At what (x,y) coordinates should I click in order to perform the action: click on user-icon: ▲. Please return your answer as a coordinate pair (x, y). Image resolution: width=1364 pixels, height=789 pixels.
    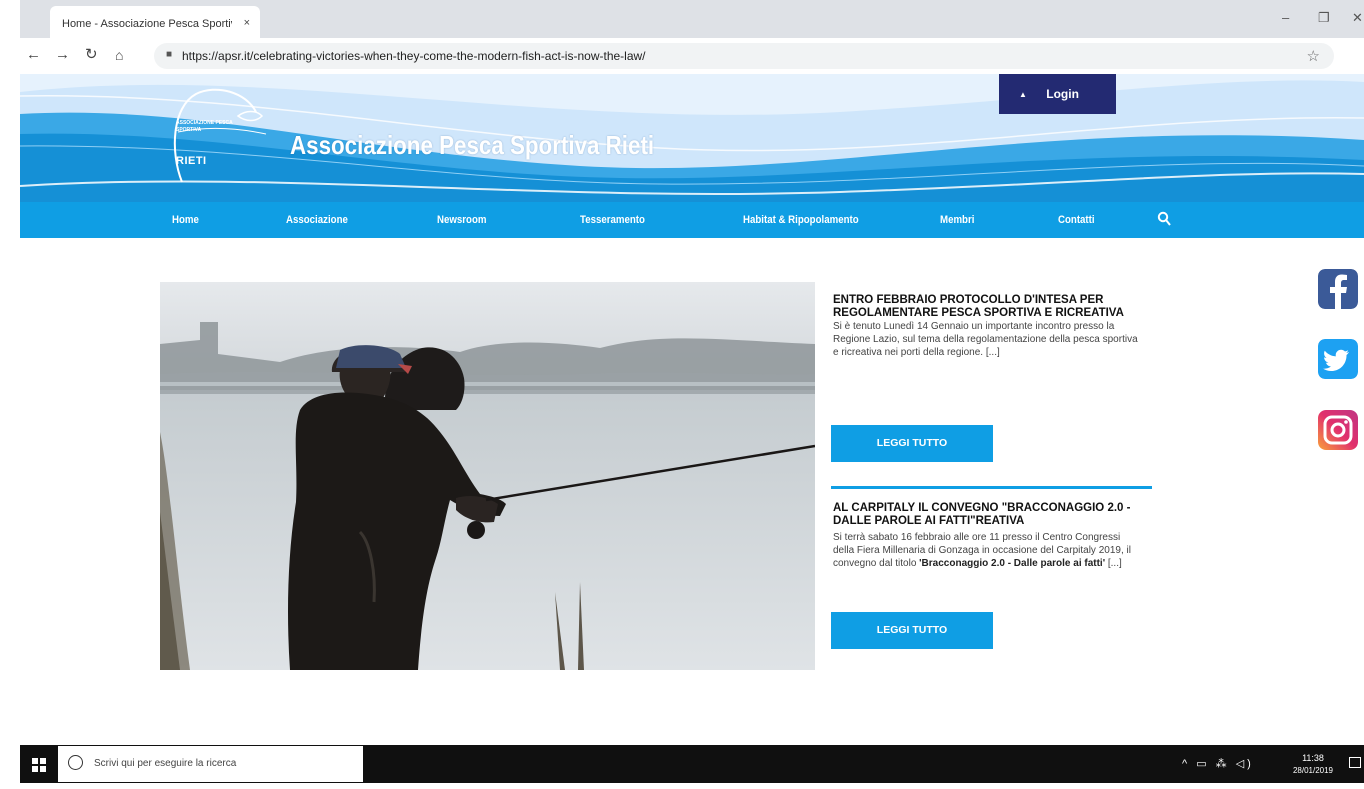
    Looking at the image, I should click on (1023, 94).